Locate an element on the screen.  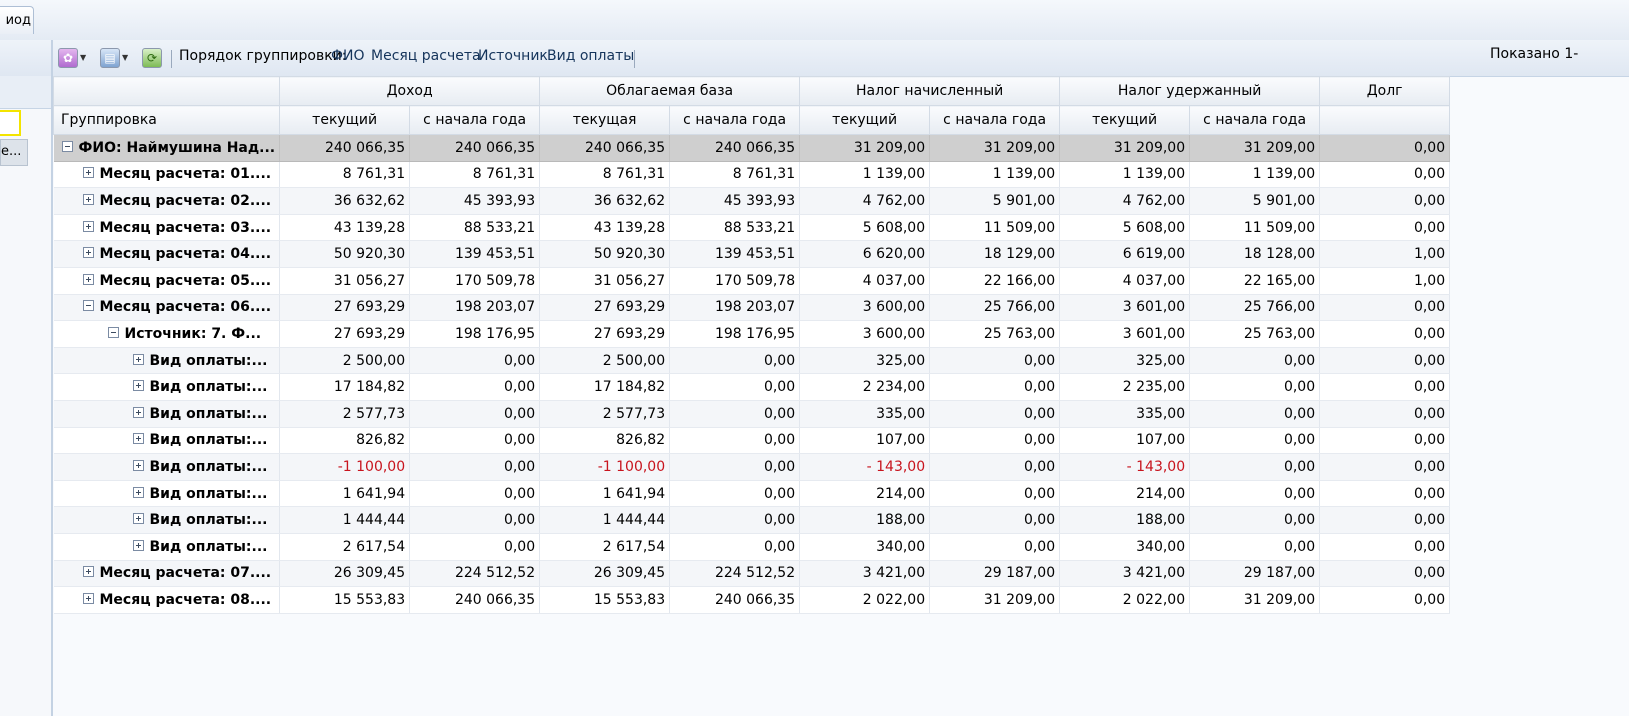
left-filter-input is located at coordinates (10, 123).